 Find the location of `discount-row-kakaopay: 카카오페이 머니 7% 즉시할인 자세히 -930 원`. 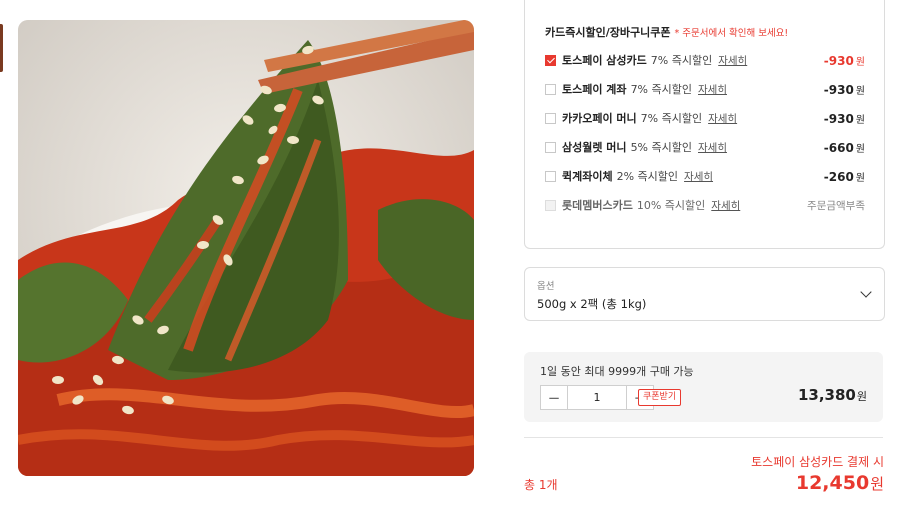

discount-row-kakaopay: 카카오페이 머니 7% 즉시할인 자세히 -930 원 is located at coordinates (705, 118).